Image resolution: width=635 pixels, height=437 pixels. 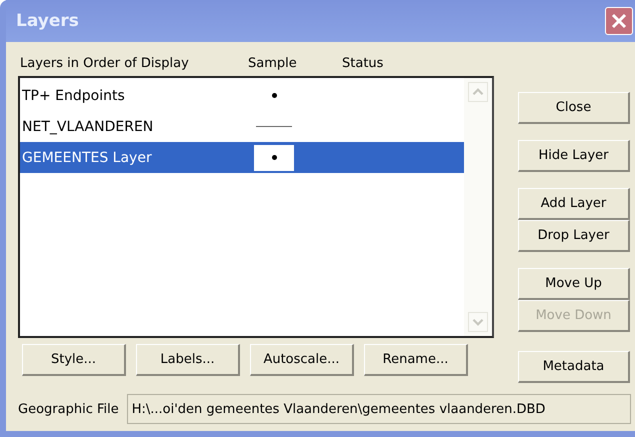 I want to click on file-path-field: H:\...oi'den gemeentes Vlaanderen\gemeentes vlaanderen.DBD, so click(x=378, y=409).